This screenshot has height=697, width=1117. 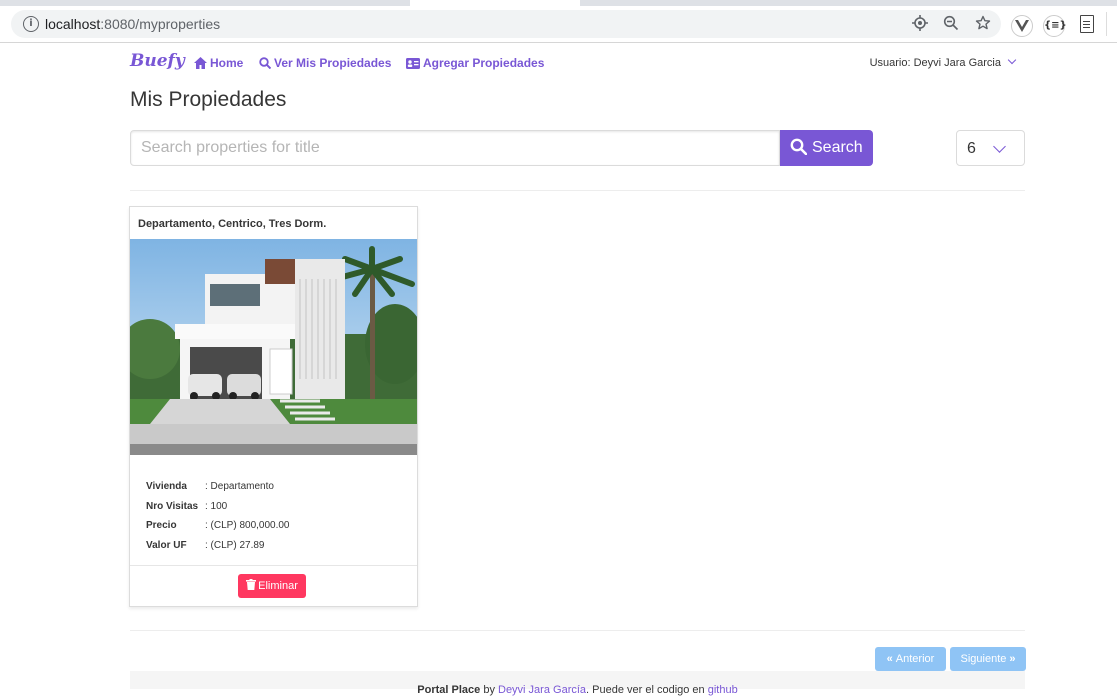 I want to click on detail-row: Vivienda : Departamento, so click(x=218, y=487).